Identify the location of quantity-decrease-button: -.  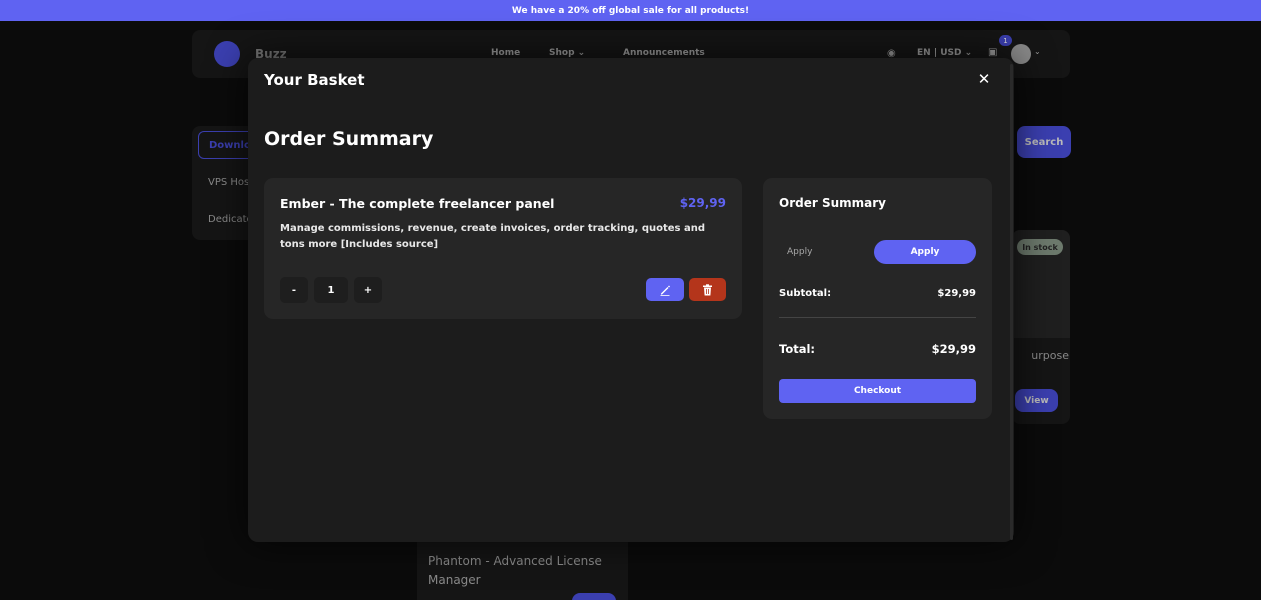
(294, 290).